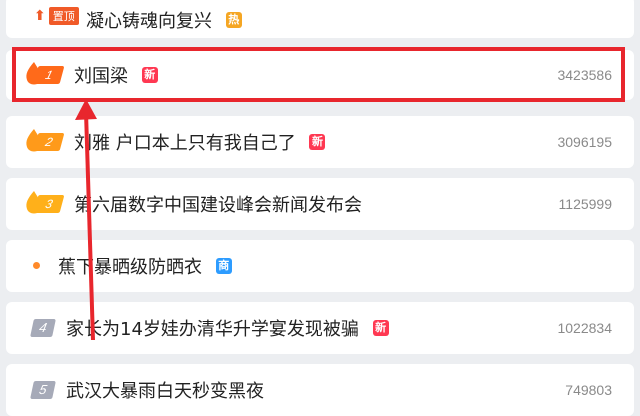 The image size is (640, 416). What do you see at coordinates (89, 226) in the screenshot?
I see `arrow-shaft` at bounding box center [89, 226].